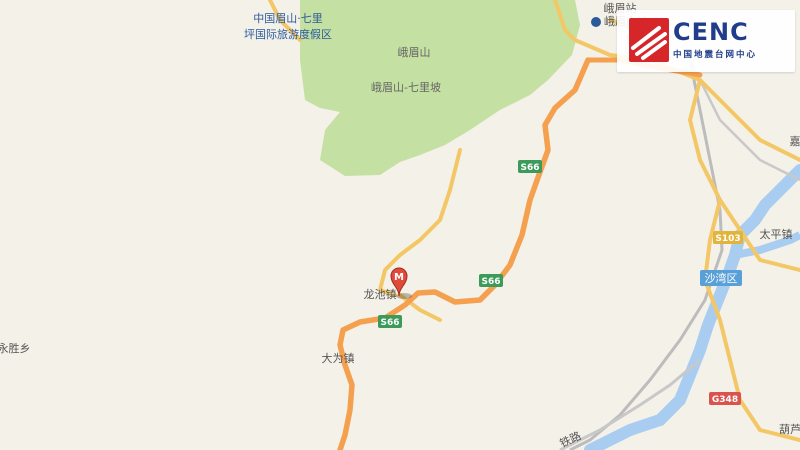  I want to click on label-dawei: 大为镇, so click(338, 358).